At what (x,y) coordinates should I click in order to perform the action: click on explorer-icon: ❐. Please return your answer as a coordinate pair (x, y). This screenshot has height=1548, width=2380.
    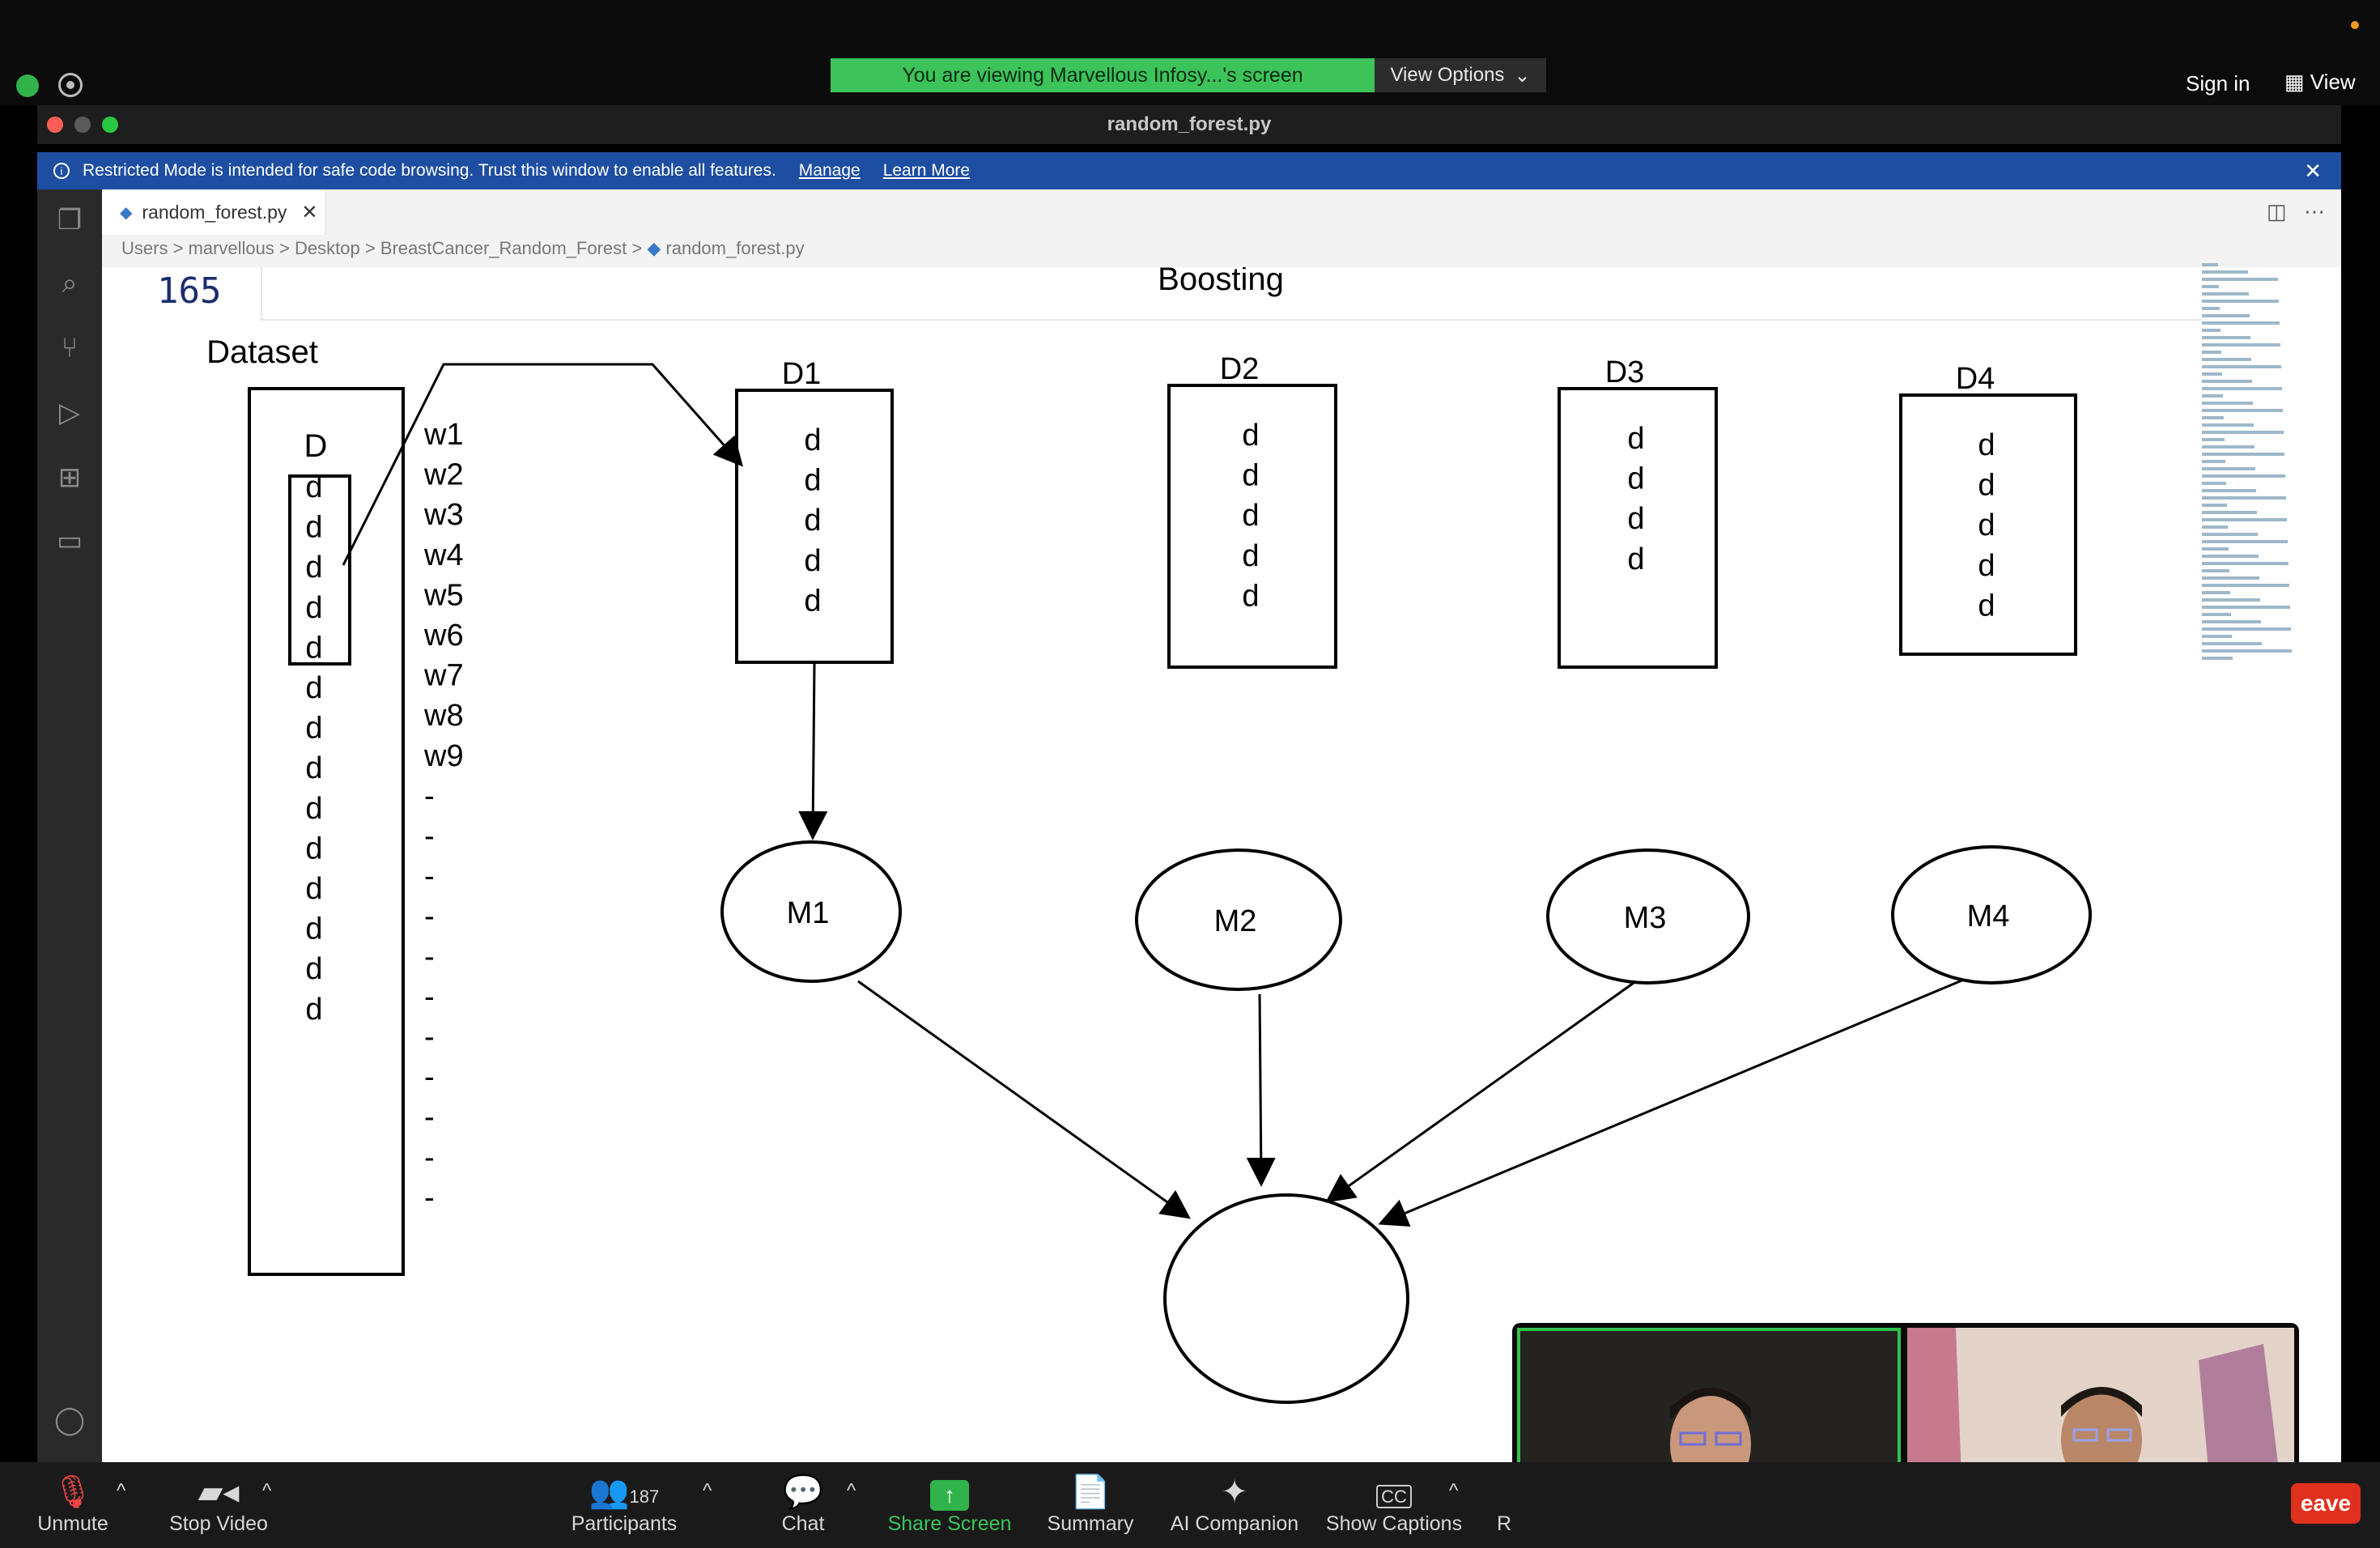
    Looking at the image, I should click on (69, 220).